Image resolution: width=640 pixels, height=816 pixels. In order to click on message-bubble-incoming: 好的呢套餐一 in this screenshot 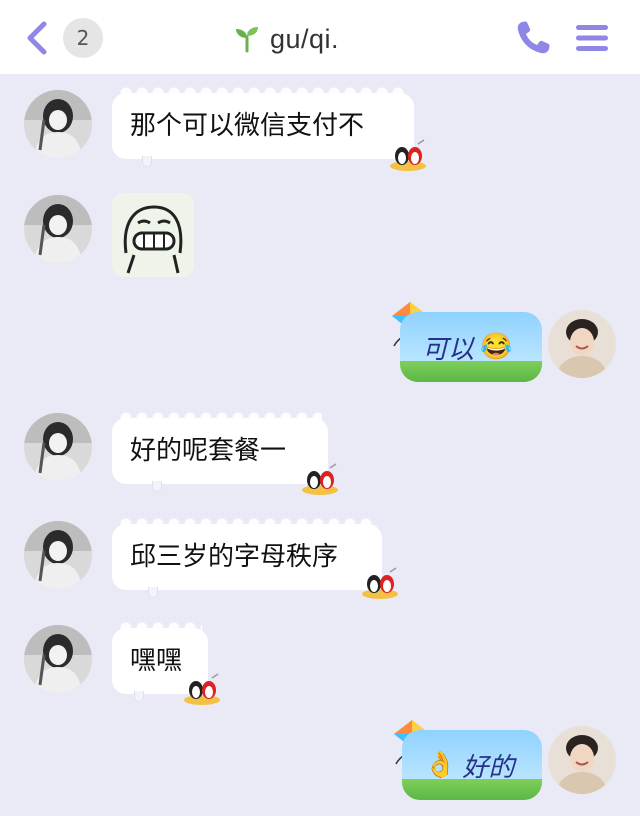, I will do `click(220, 452)`.